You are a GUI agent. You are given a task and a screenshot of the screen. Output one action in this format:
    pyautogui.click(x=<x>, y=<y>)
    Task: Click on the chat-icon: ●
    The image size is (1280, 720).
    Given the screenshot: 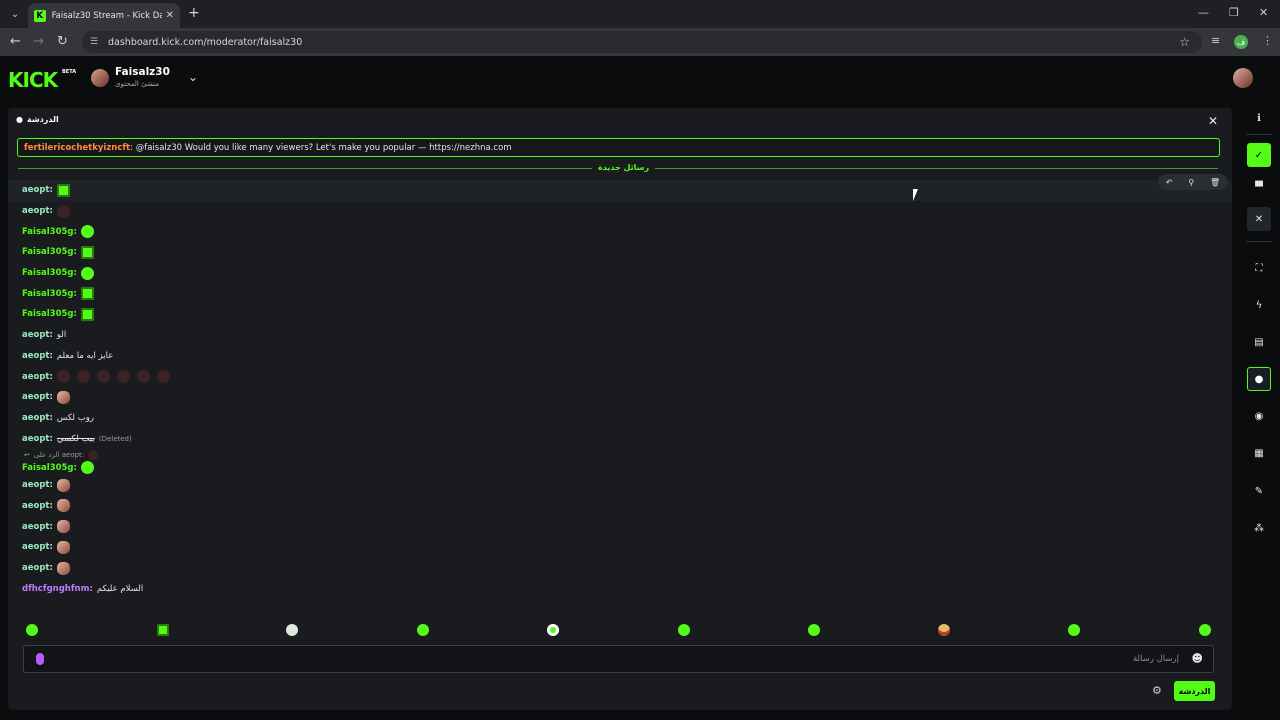 What is the action you would take?
    pyautogui.click(x=1259, y=379)
    